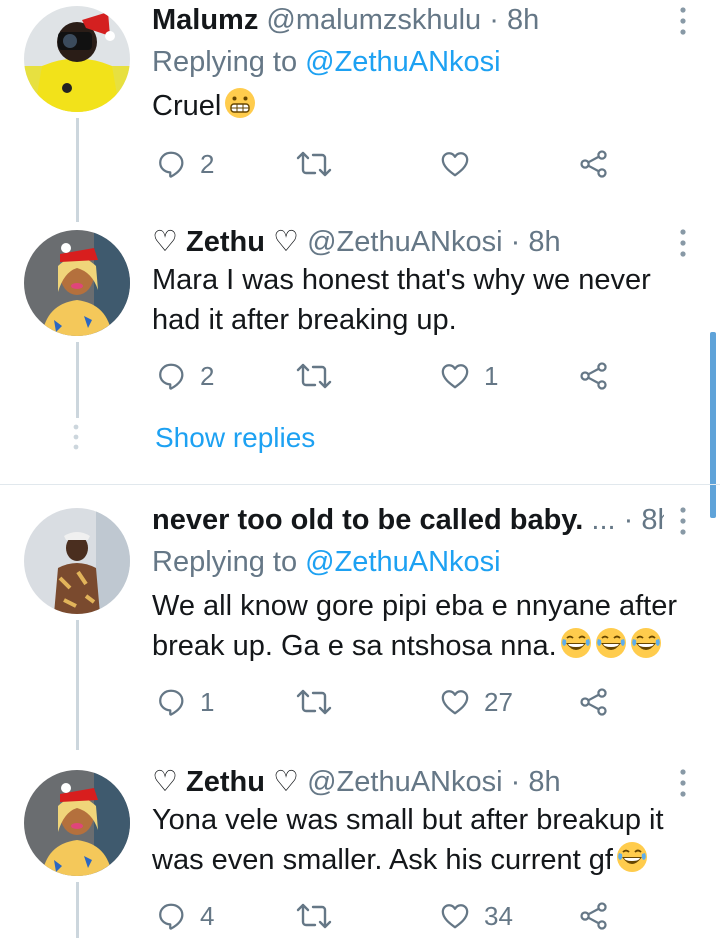  Describe the element at coordinates (367, 520) in the screenshot. I see `display-name: never too old to be called baby.` at that location.